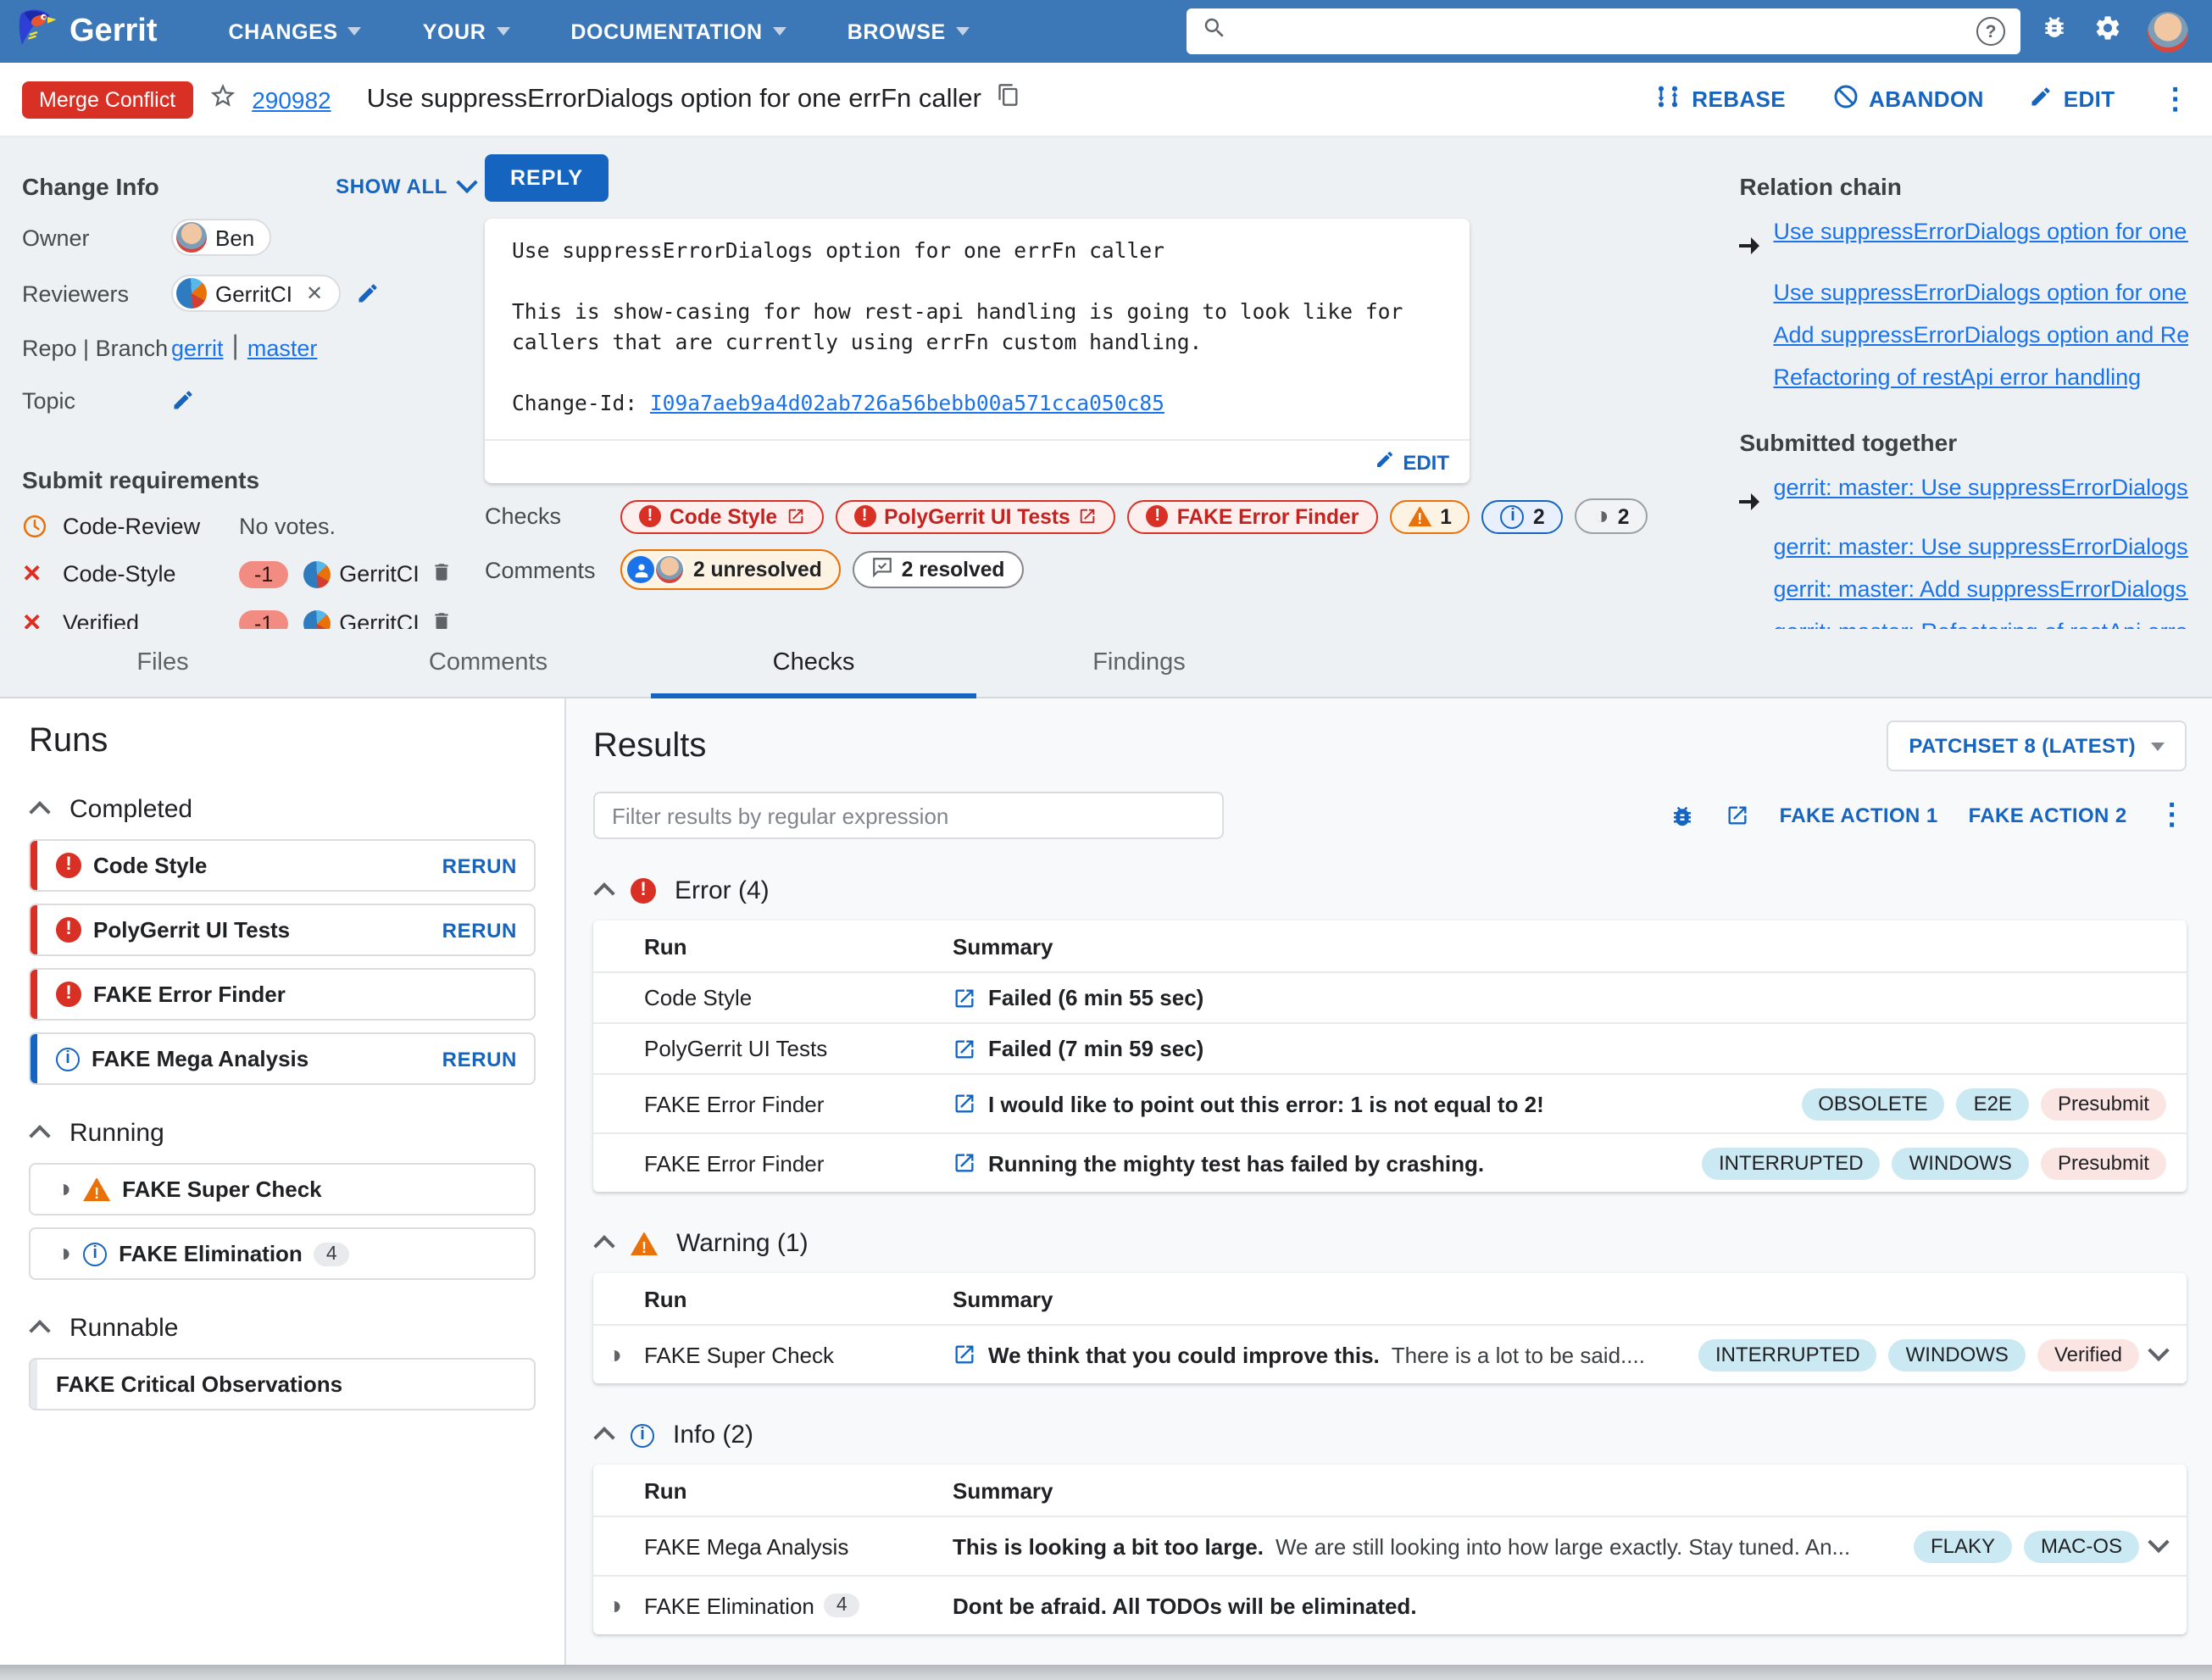 This screenshot has height=1680, width=2212. Describe the element at coordinates (37, 31) in the screenshot. I see `gerrit-bird-icon` at that location.